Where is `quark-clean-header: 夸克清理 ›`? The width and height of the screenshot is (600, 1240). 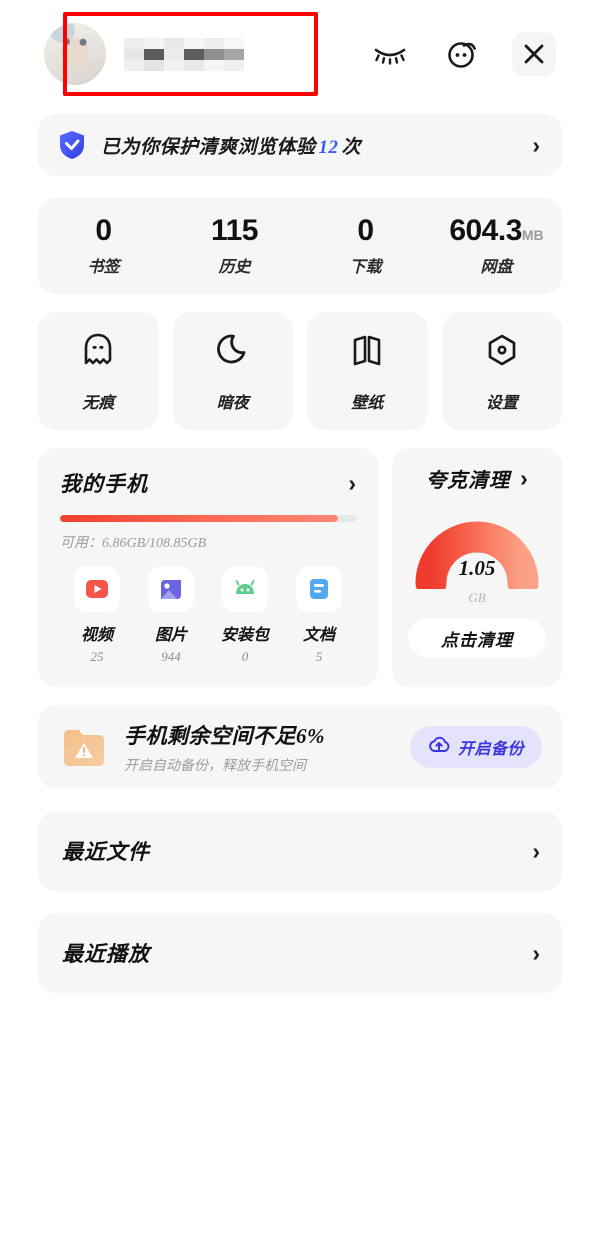
quark-clean-header: 夸克清理 › is located at coordinates (477, 478).